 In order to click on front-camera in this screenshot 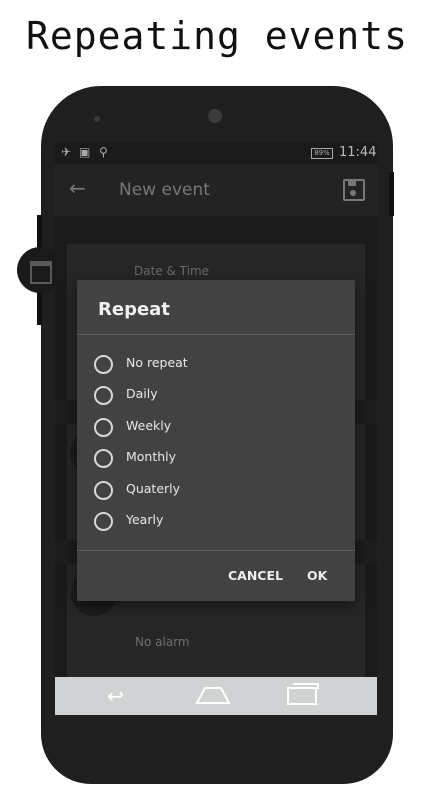, I will do `click(215, 116)`.